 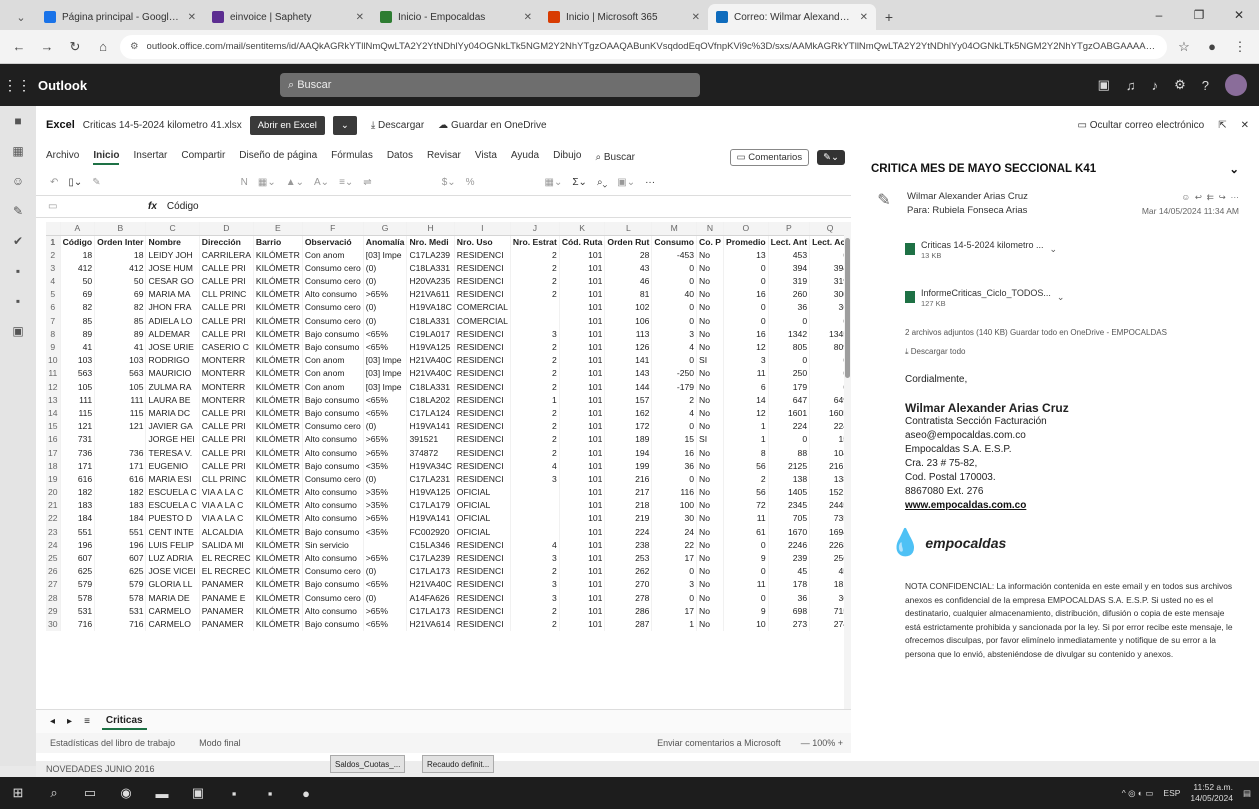 I want to click on cell: H19VA34C, so click(x=430, y=466).